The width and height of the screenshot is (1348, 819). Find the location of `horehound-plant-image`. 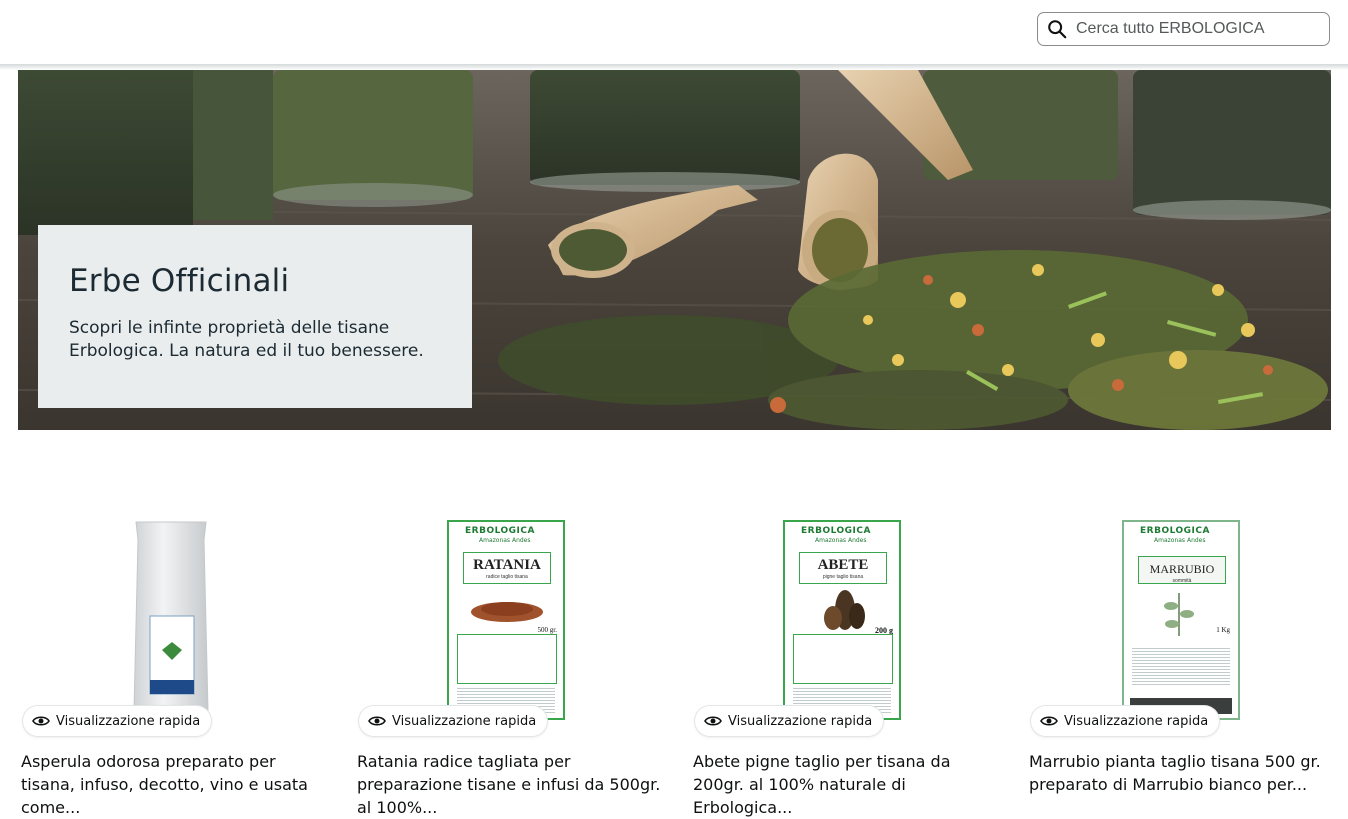

horehound-plant-image is located at coordinates (1179, 614).